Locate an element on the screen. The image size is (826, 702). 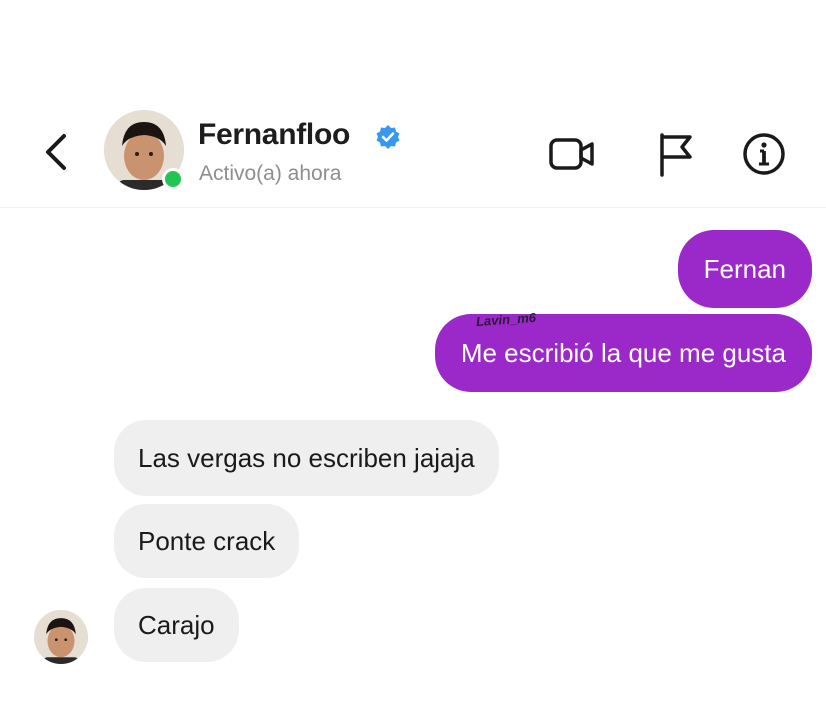
online-status-dot is located at coordinates (173, 179).